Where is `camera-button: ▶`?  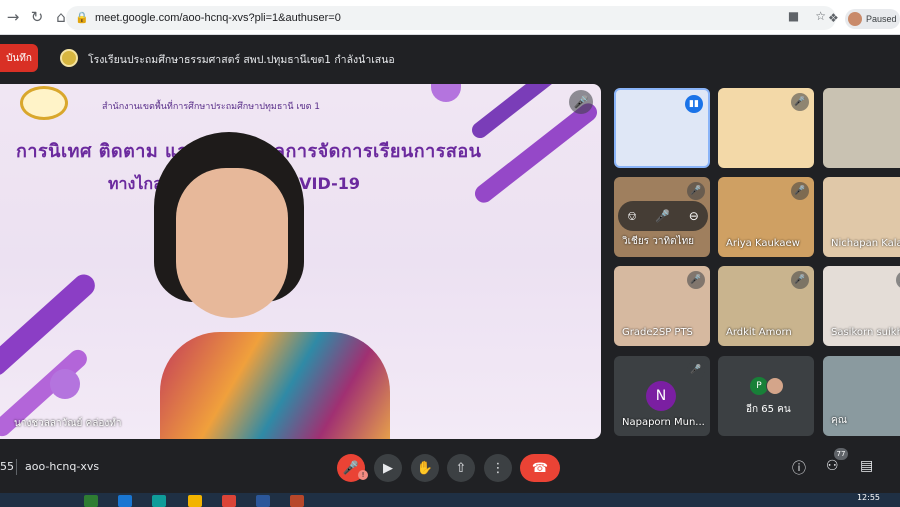
camera-button: ▶ is located at coordinates (388, 468).